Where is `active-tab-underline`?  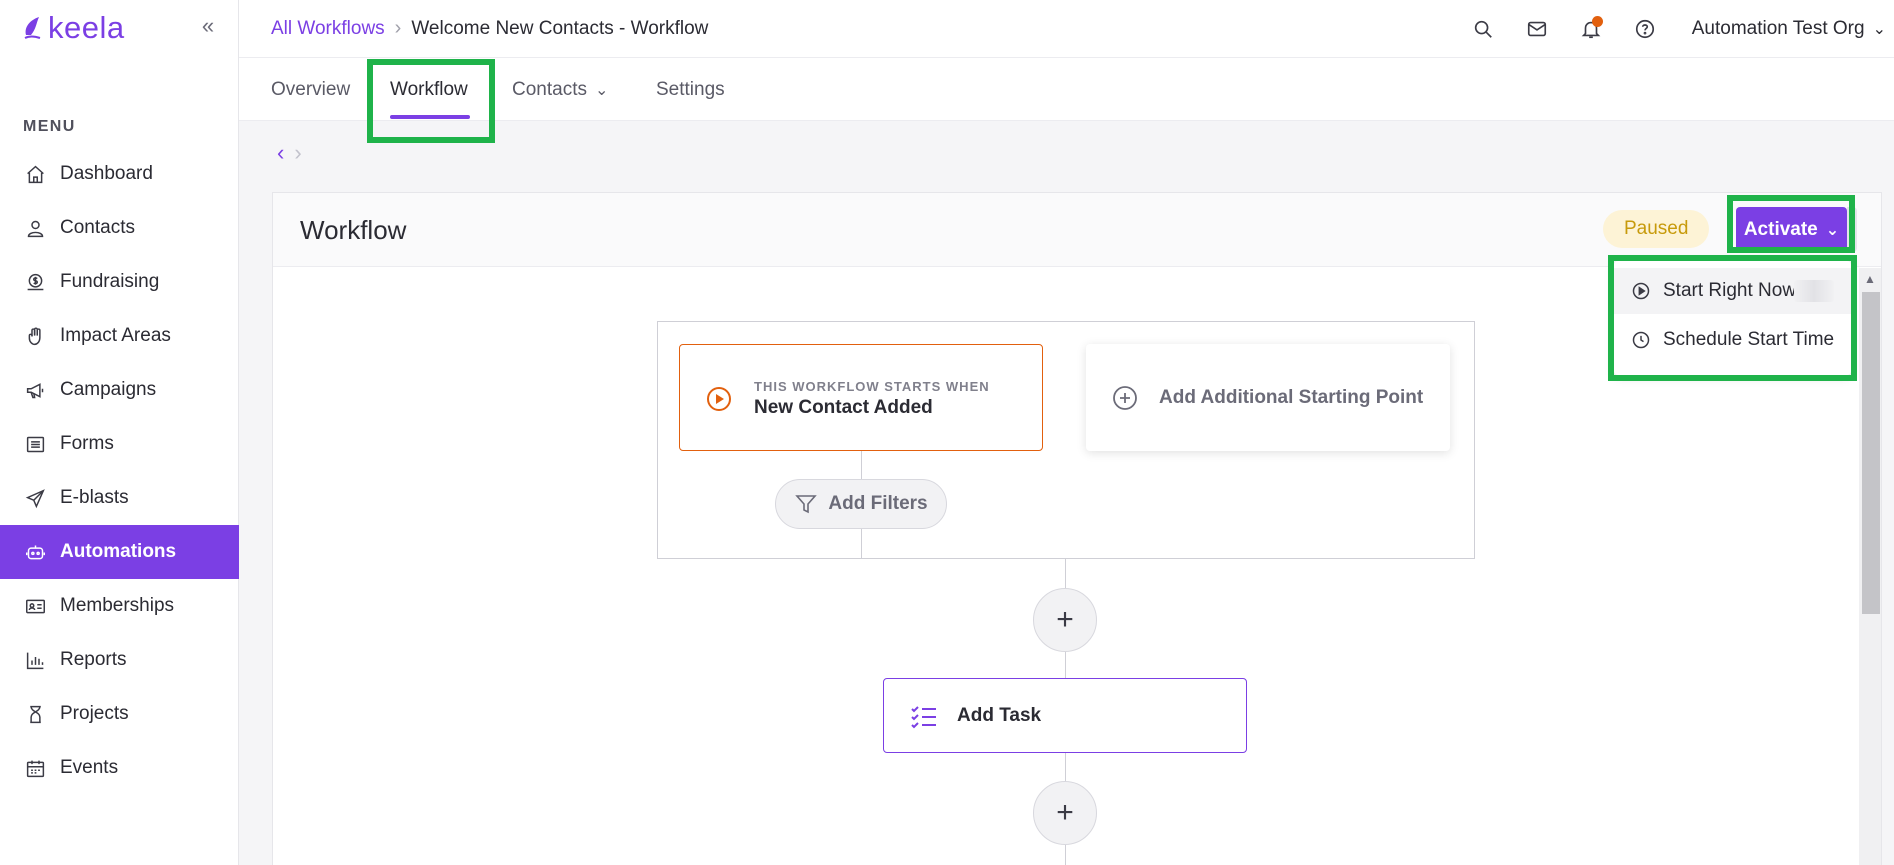
active-tab-underline is located at coordinates (430, 117).